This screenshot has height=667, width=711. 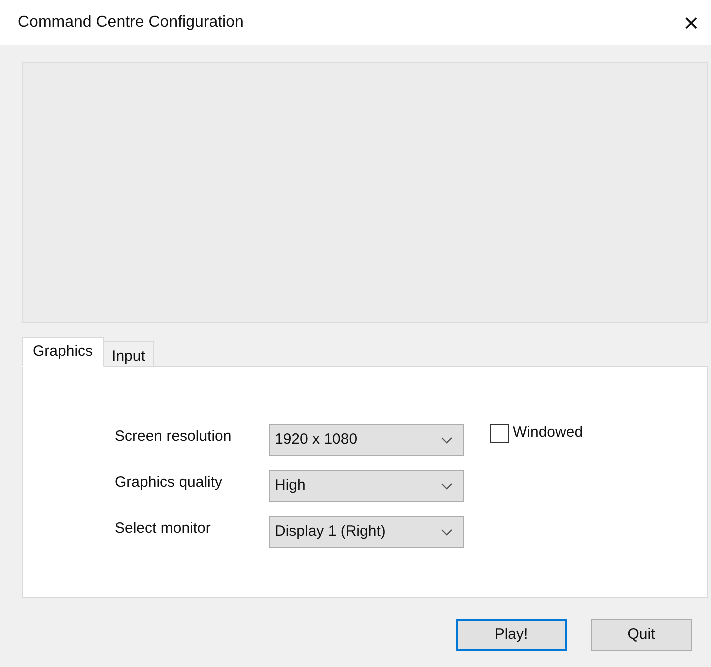 What do you see at coordinates (366, 486) in the screenshot?
I see `dropdown: High` at bounding box center [366, 486].